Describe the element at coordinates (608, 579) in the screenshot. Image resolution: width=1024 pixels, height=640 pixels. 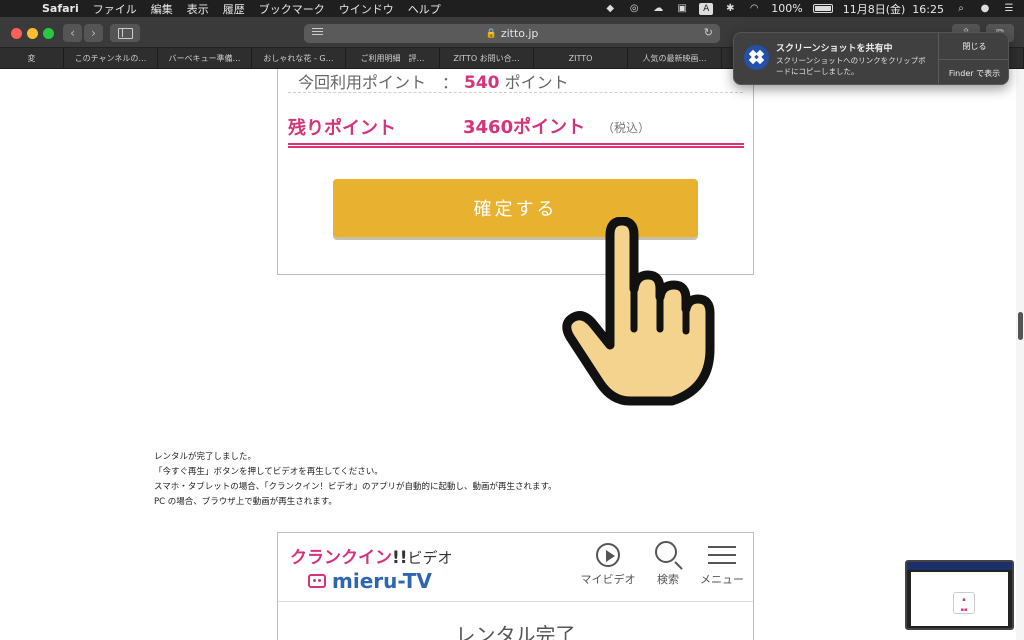
I see `my-video-label: マイビデオ` at that location.